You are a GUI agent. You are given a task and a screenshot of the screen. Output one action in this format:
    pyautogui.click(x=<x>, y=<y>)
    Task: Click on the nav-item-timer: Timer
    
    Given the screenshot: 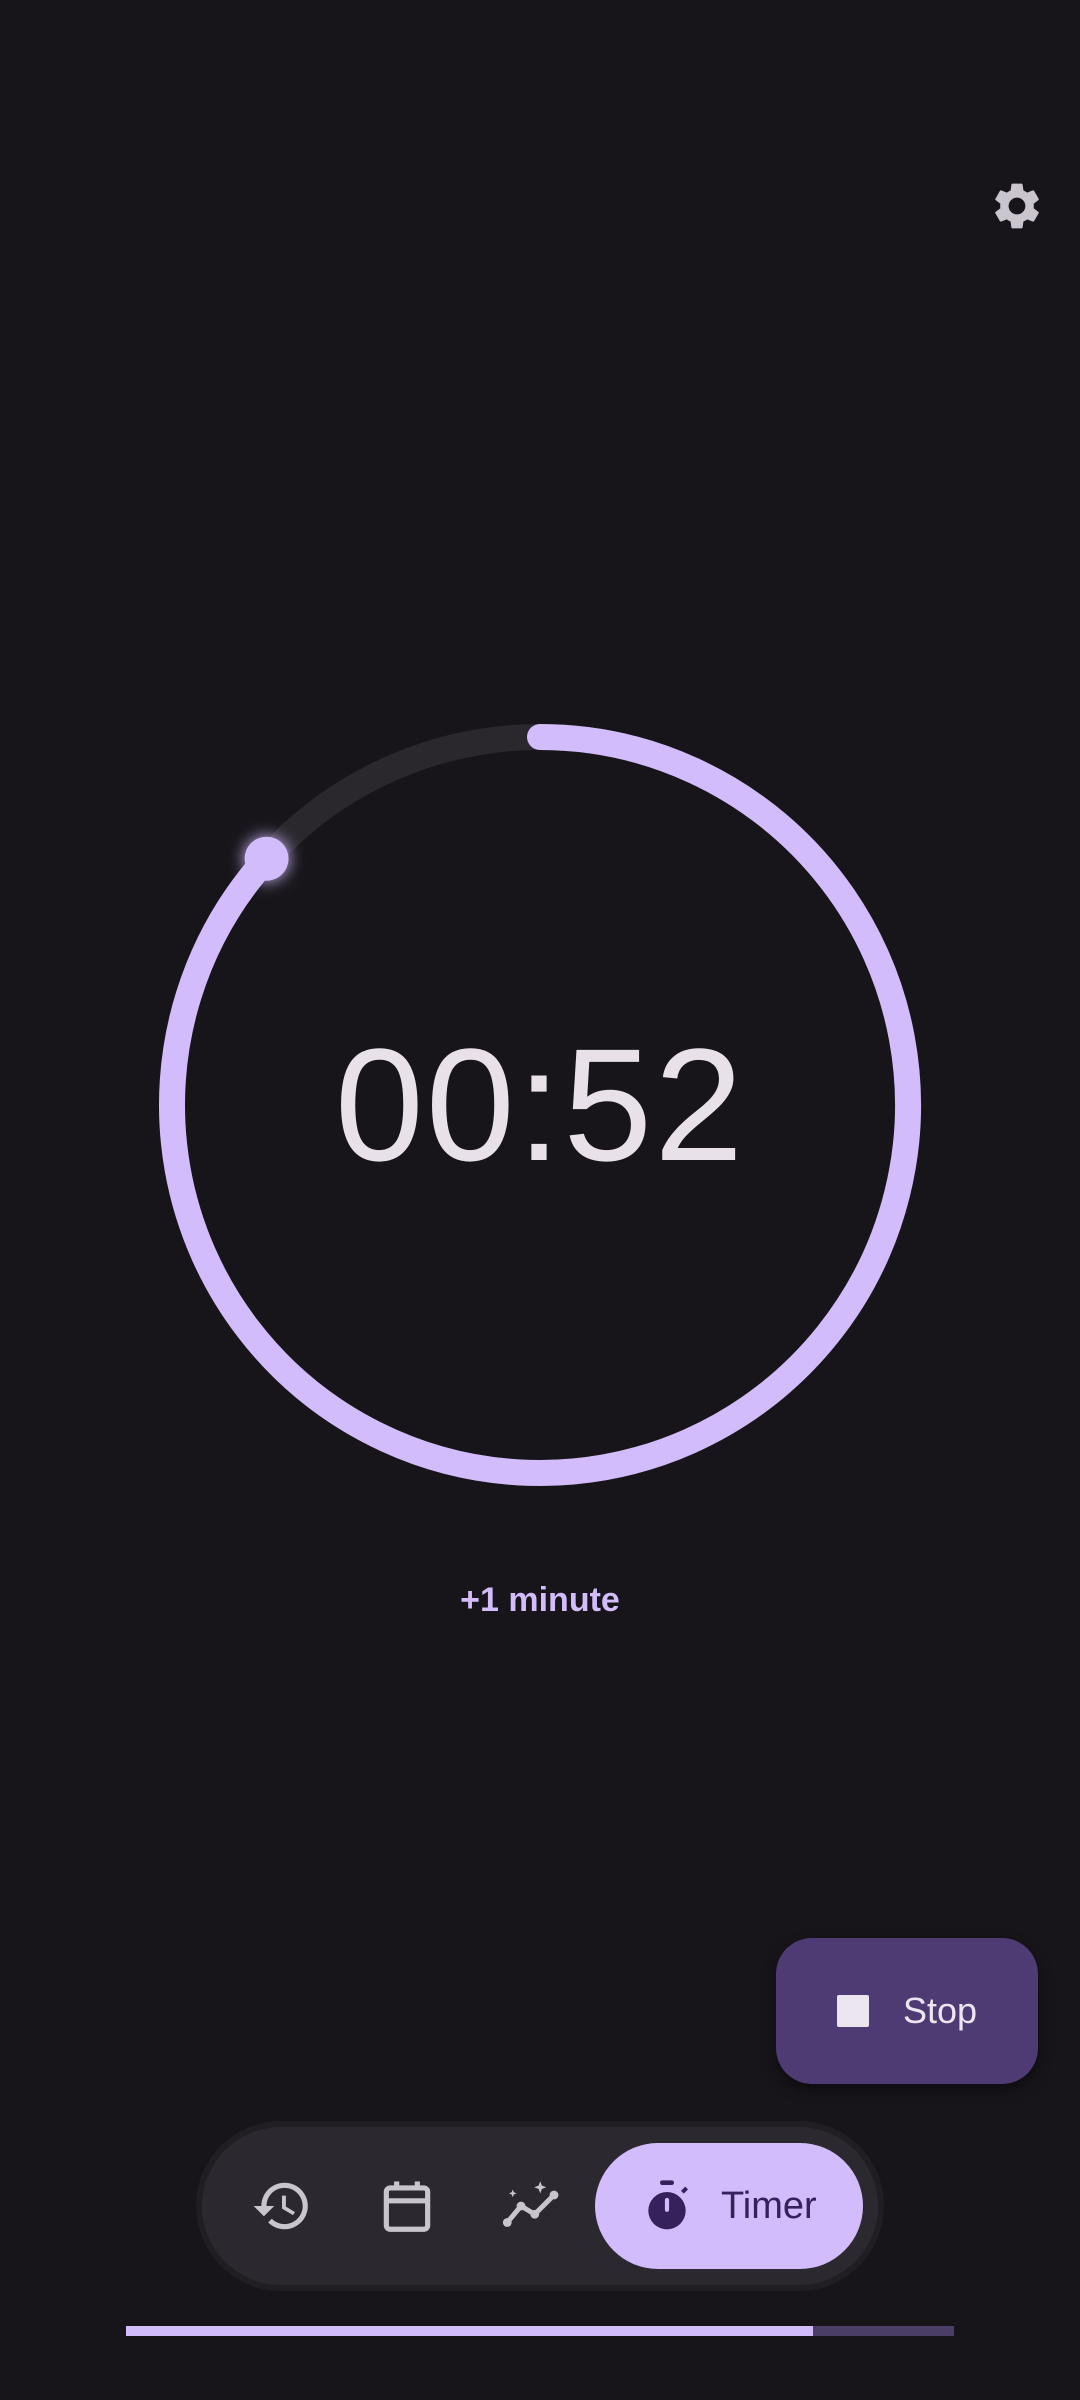 What is the action you would take?
    pyautogui.click(x=729, y=2206)
    